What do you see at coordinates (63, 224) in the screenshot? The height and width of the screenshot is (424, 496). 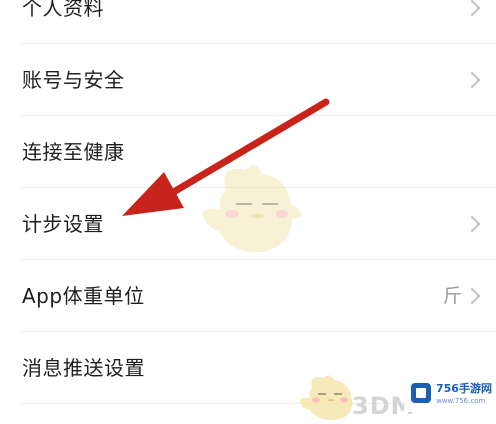 I see `menu-item-label: 计步设置` at bounding box center [63, 224].